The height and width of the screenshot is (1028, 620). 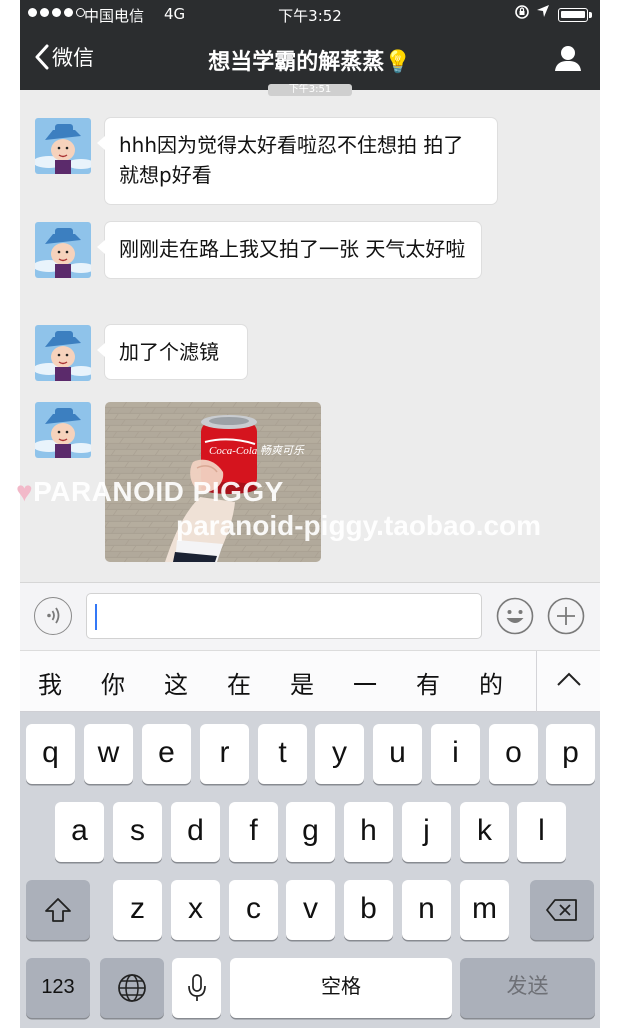 I want to click on location-arrow-icon, so click(x=543, y=13).